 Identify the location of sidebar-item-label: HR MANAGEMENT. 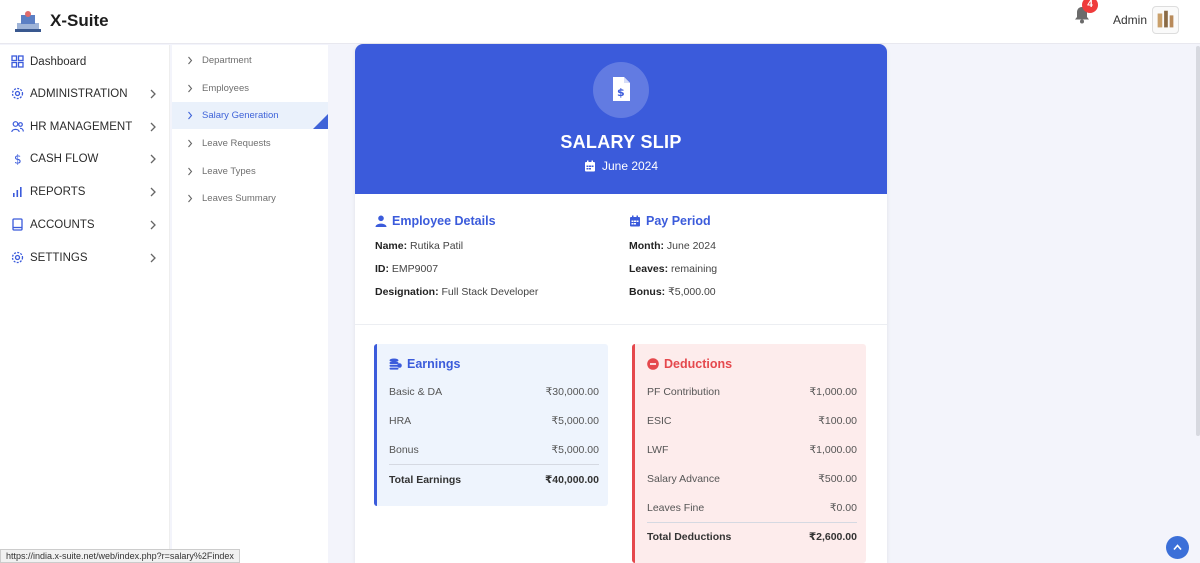
(81, 127).